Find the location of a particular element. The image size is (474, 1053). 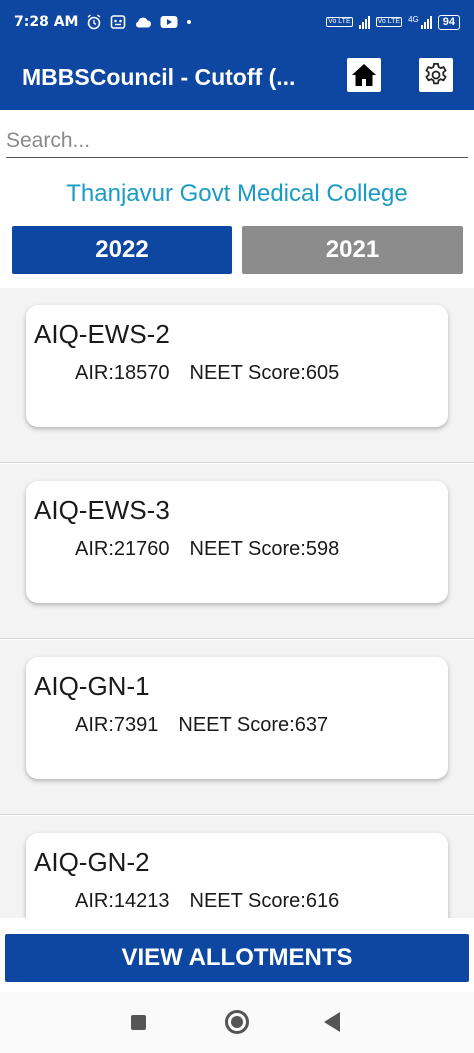

card-category: AIQ-GN-1 is located at coordinates (92, 686).